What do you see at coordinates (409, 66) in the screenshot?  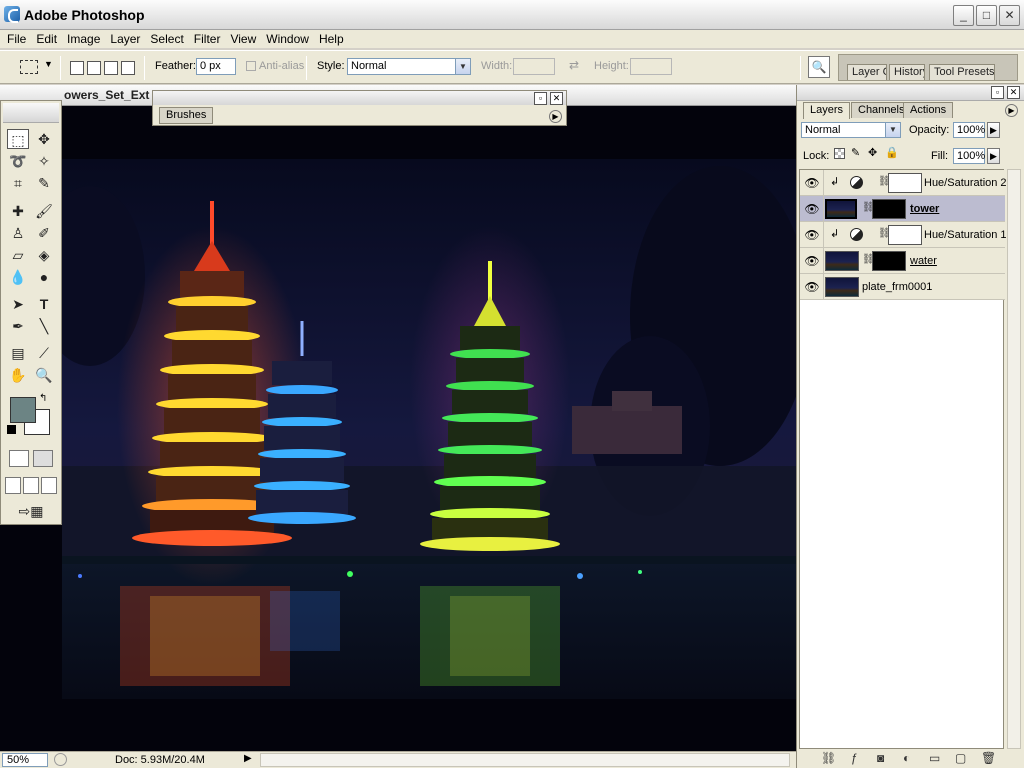 I see `style-select: Normal ▼` at bounding box center [409, 66].